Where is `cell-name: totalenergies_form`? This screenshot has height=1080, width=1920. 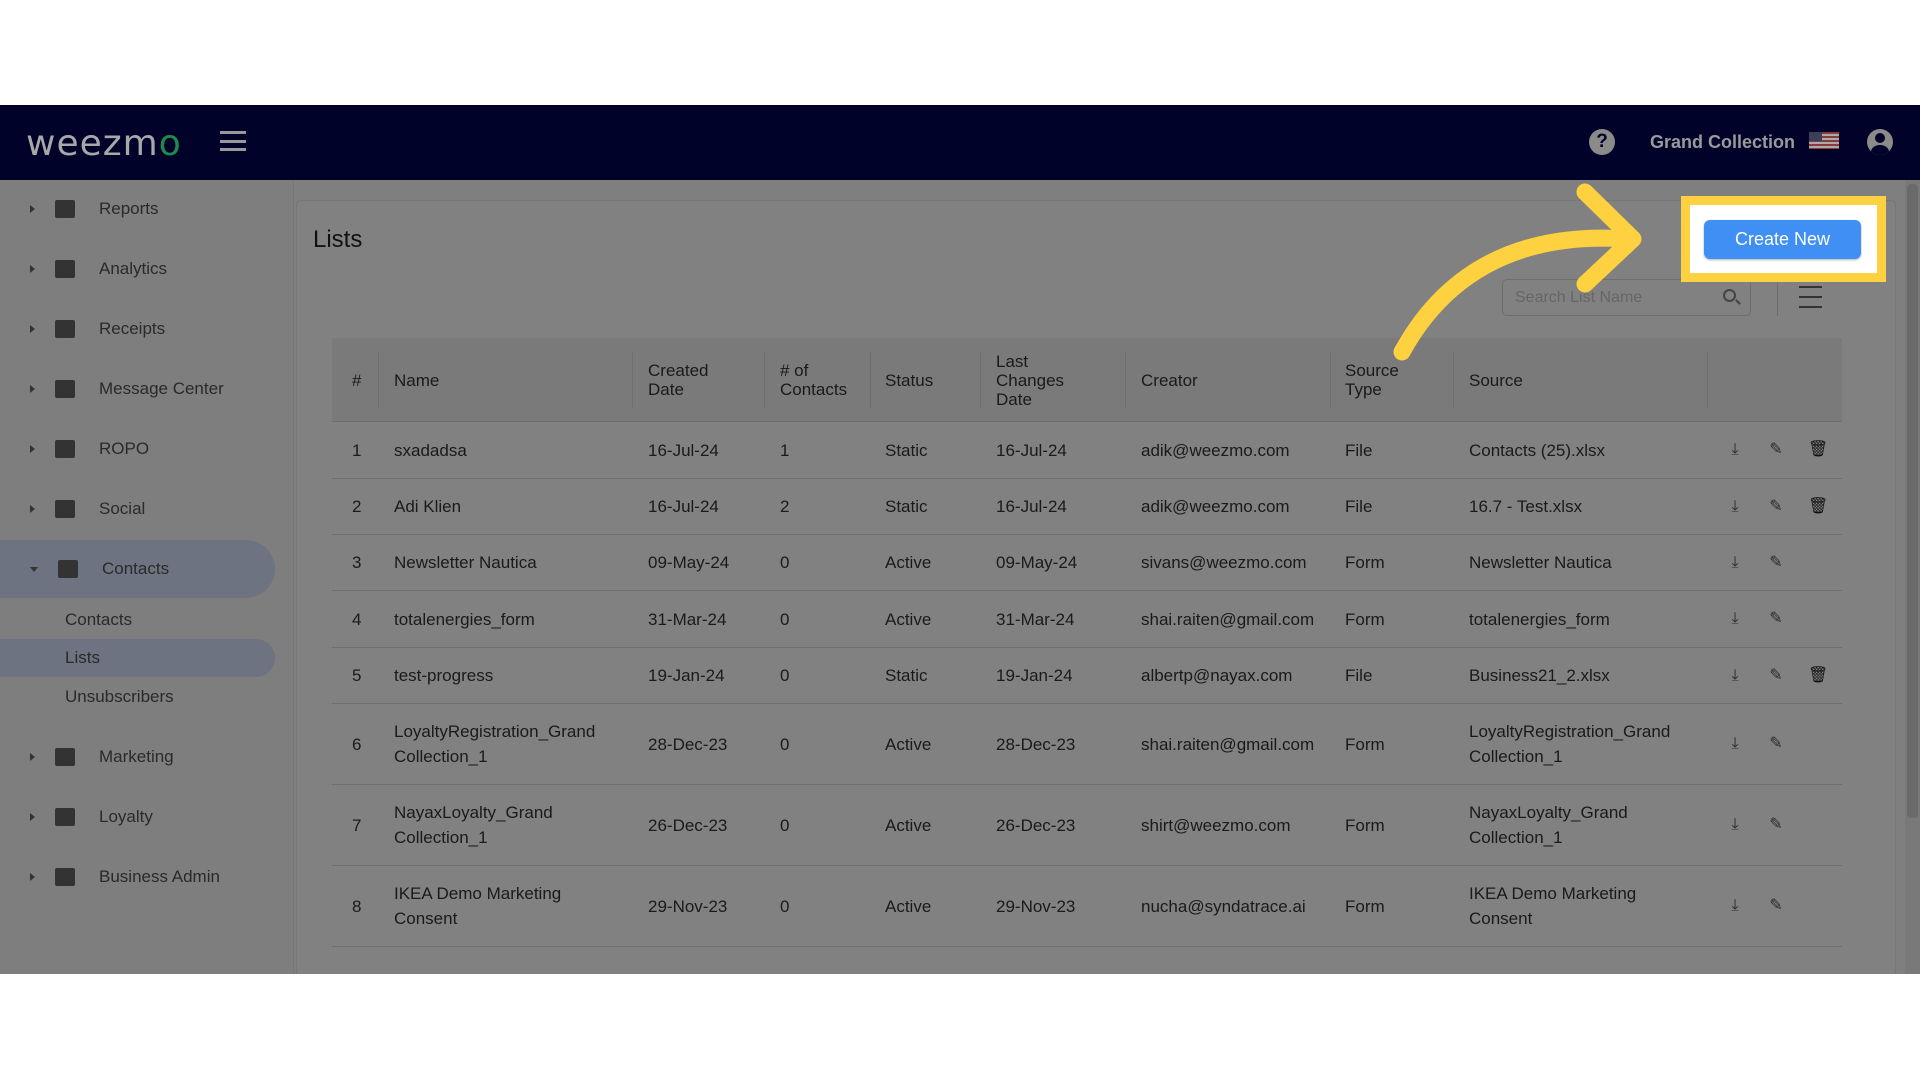
cell-name: totalenergies_form is located at coordinates (494, 619).